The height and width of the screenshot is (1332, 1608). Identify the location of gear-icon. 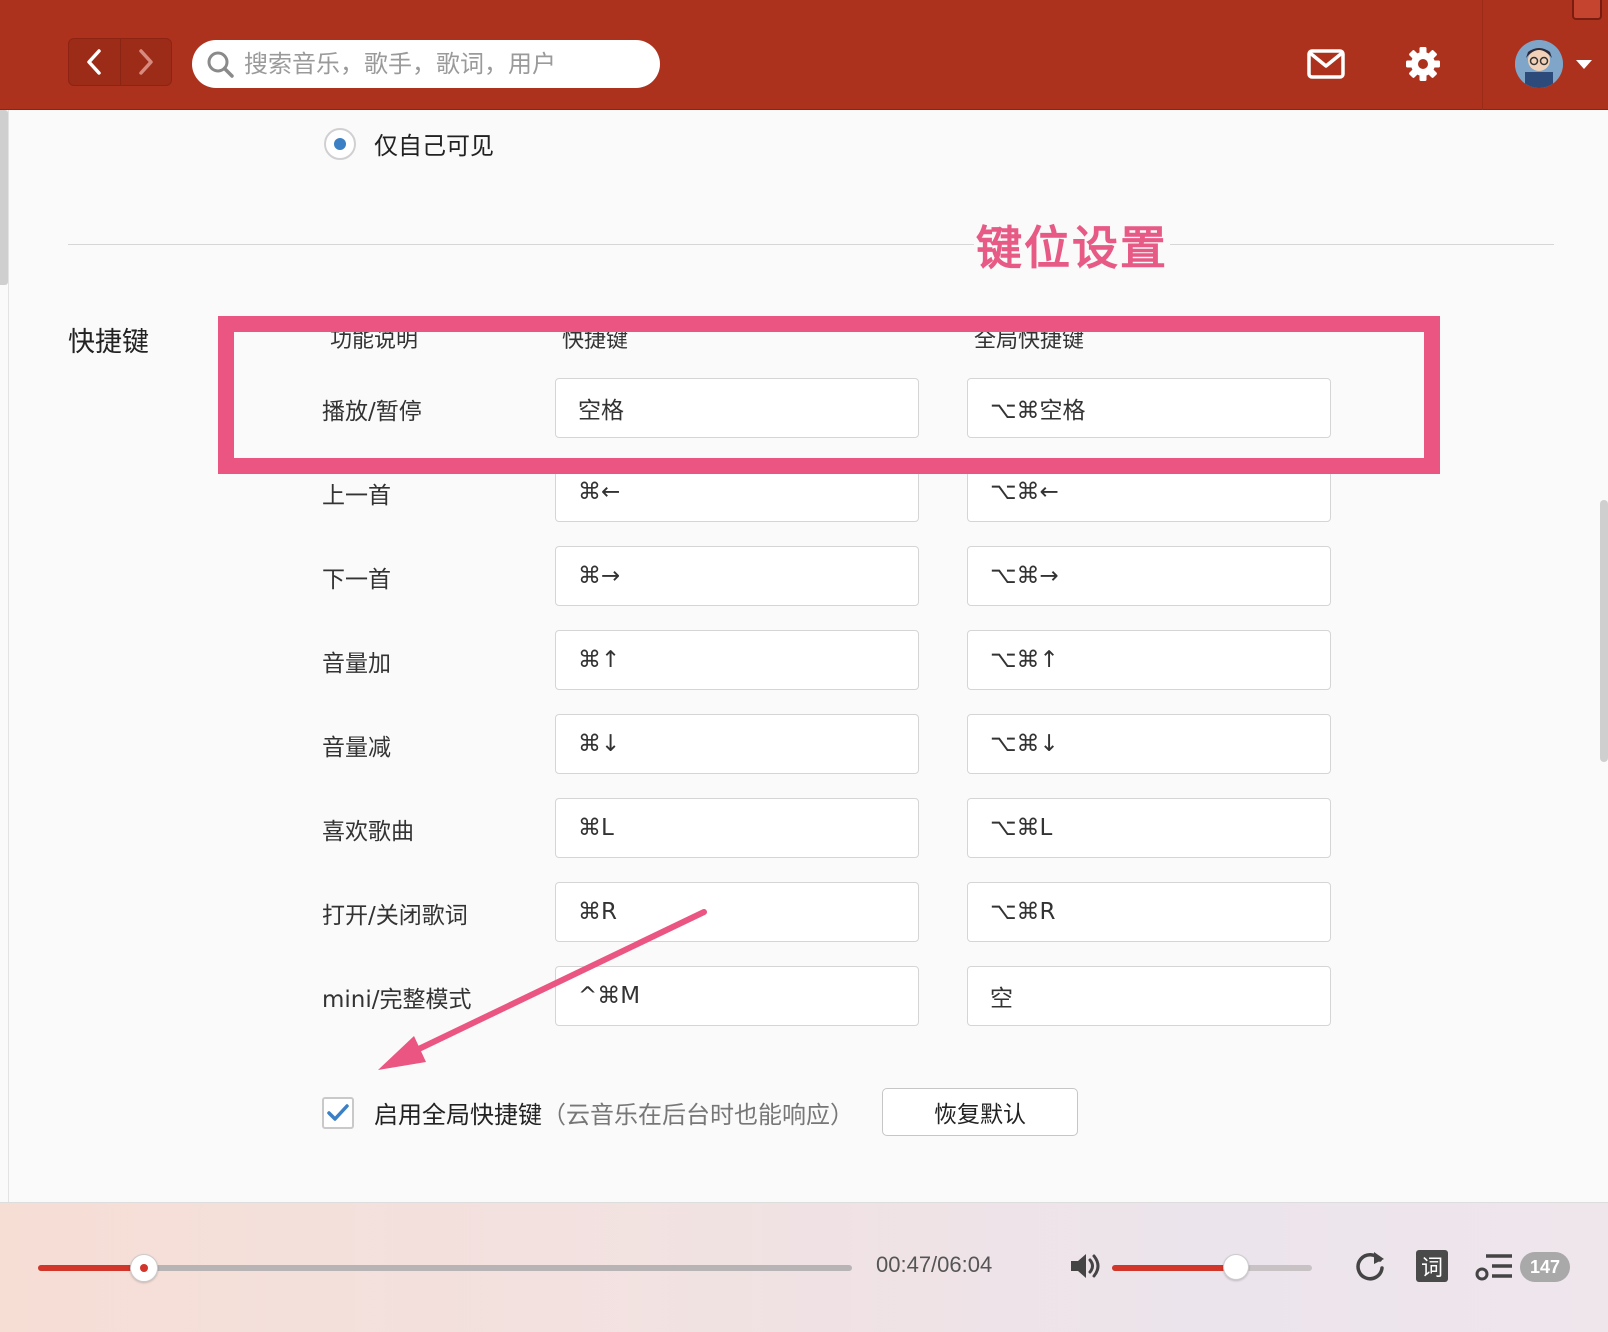
(1423, 64).